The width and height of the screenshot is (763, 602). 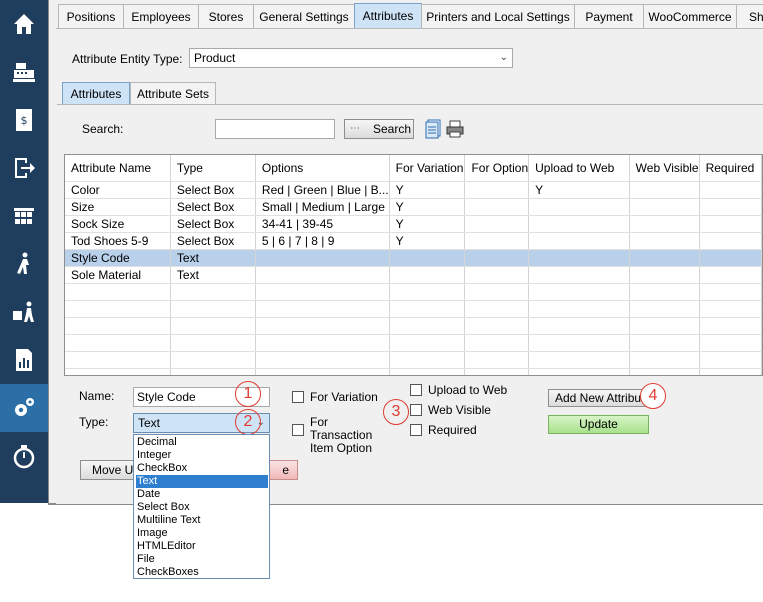 What do you see at coordinates (298, 397) in the screenshot?
I see `for-variation-checkbox` at bounding box center [298, 397].